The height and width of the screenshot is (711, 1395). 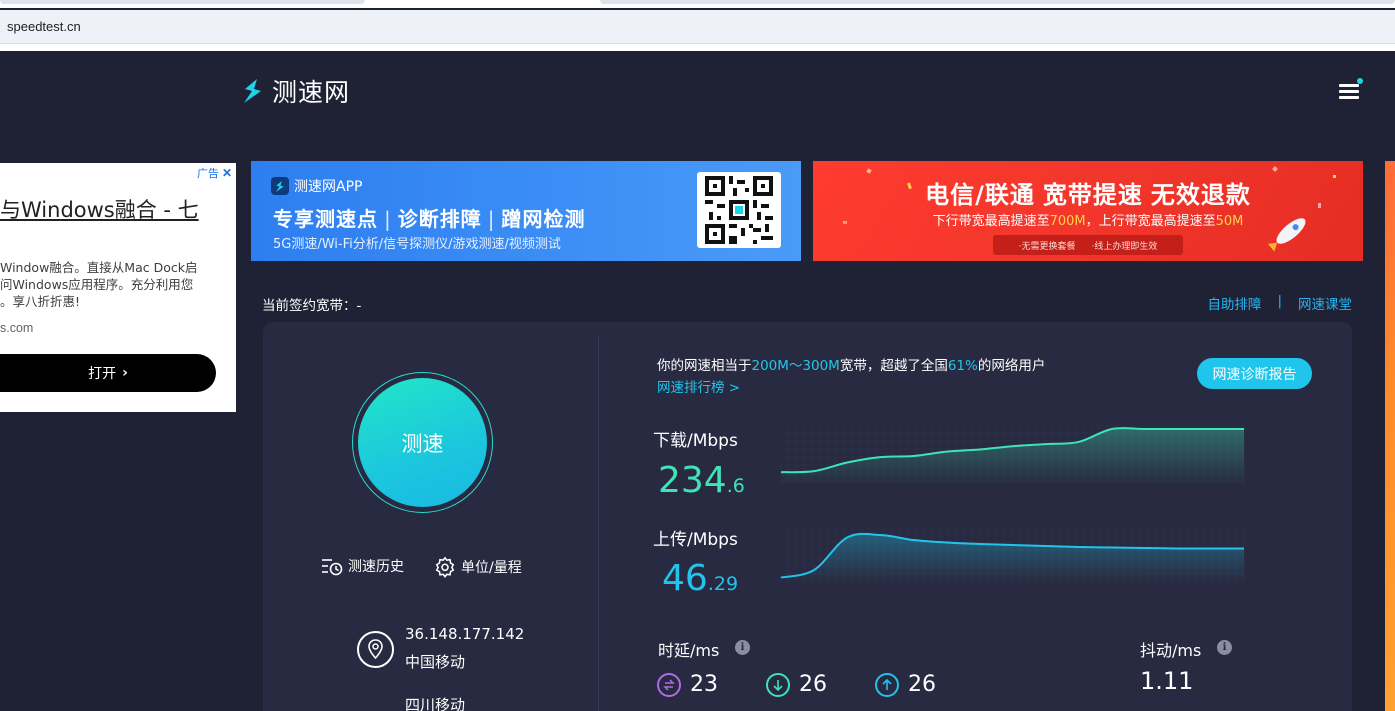 I want to click on ad-domain: s.com, so click(x=16, y=328).